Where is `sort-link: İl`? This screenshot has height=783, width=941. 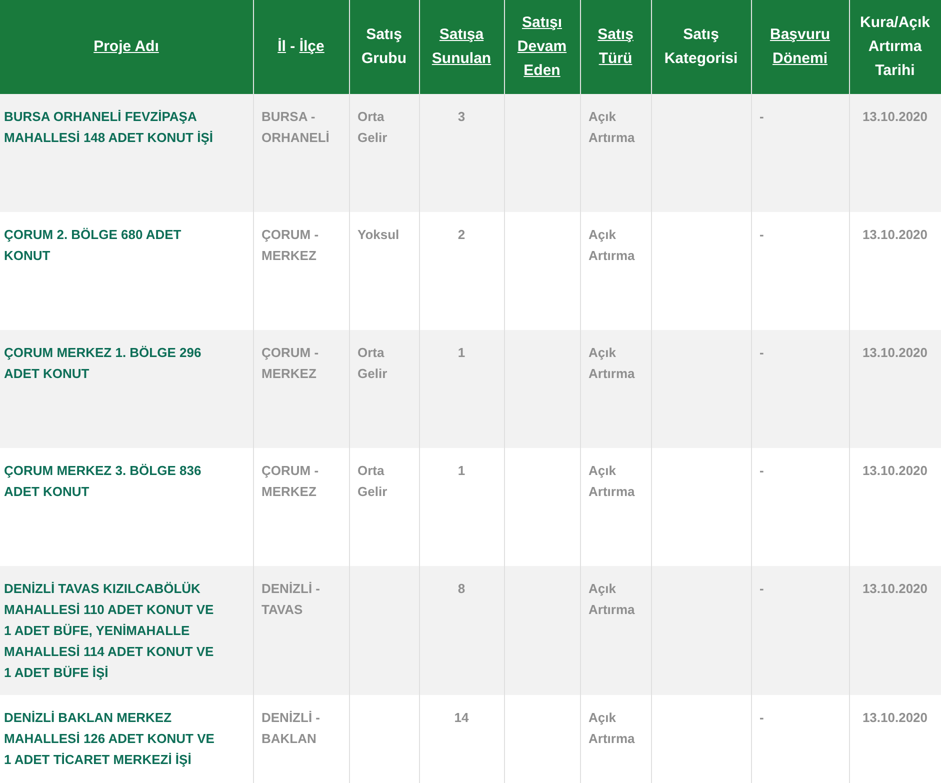
sort-link: İl is located at coordinates (282, 47).